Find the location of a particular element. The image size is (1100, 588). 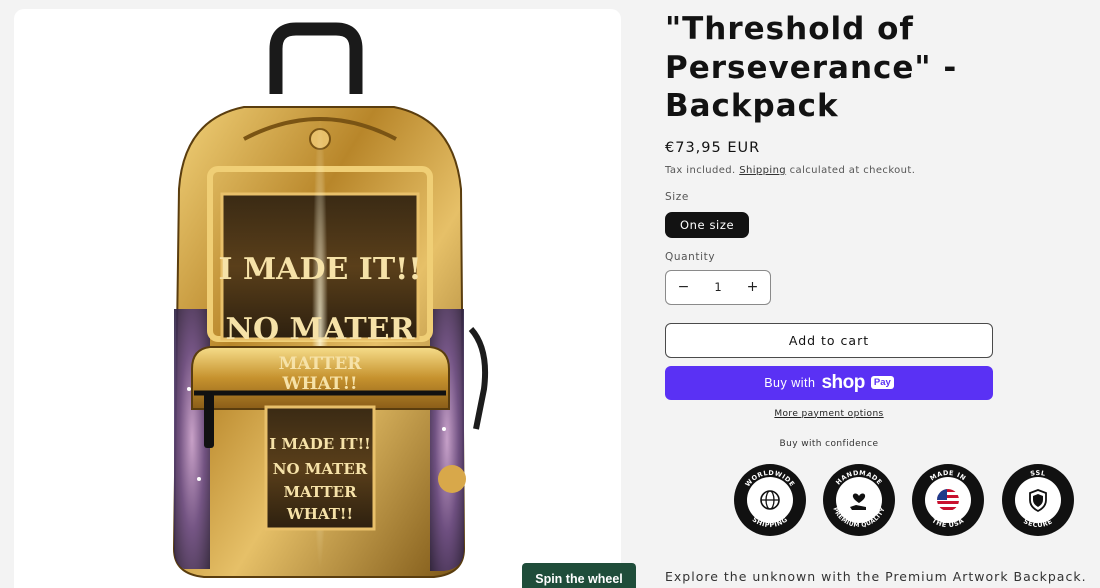

quantity-increase-button: + is located at coordinates (752, 287).